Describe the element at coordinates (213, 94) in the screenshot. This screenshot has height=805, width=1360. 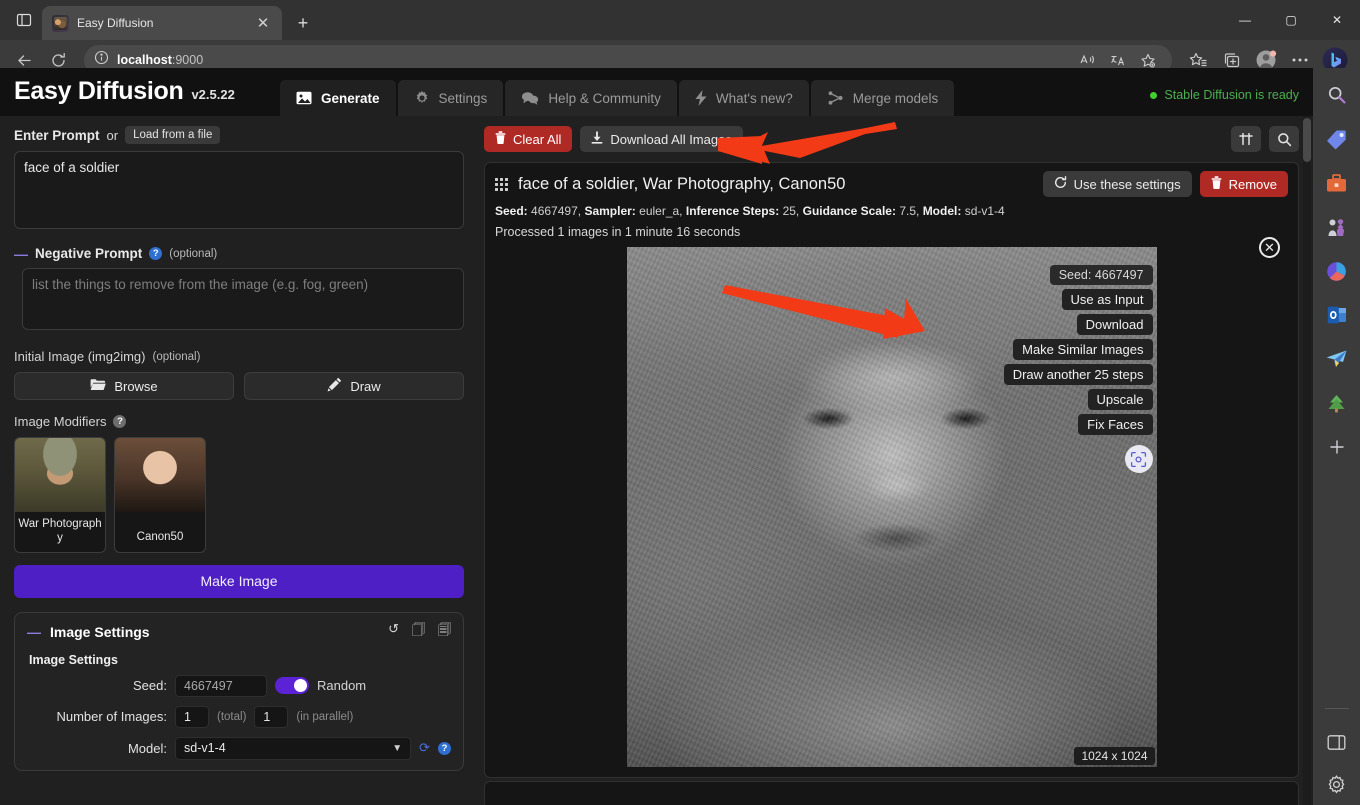
I see `brand-version: v2.5.22` at that location.